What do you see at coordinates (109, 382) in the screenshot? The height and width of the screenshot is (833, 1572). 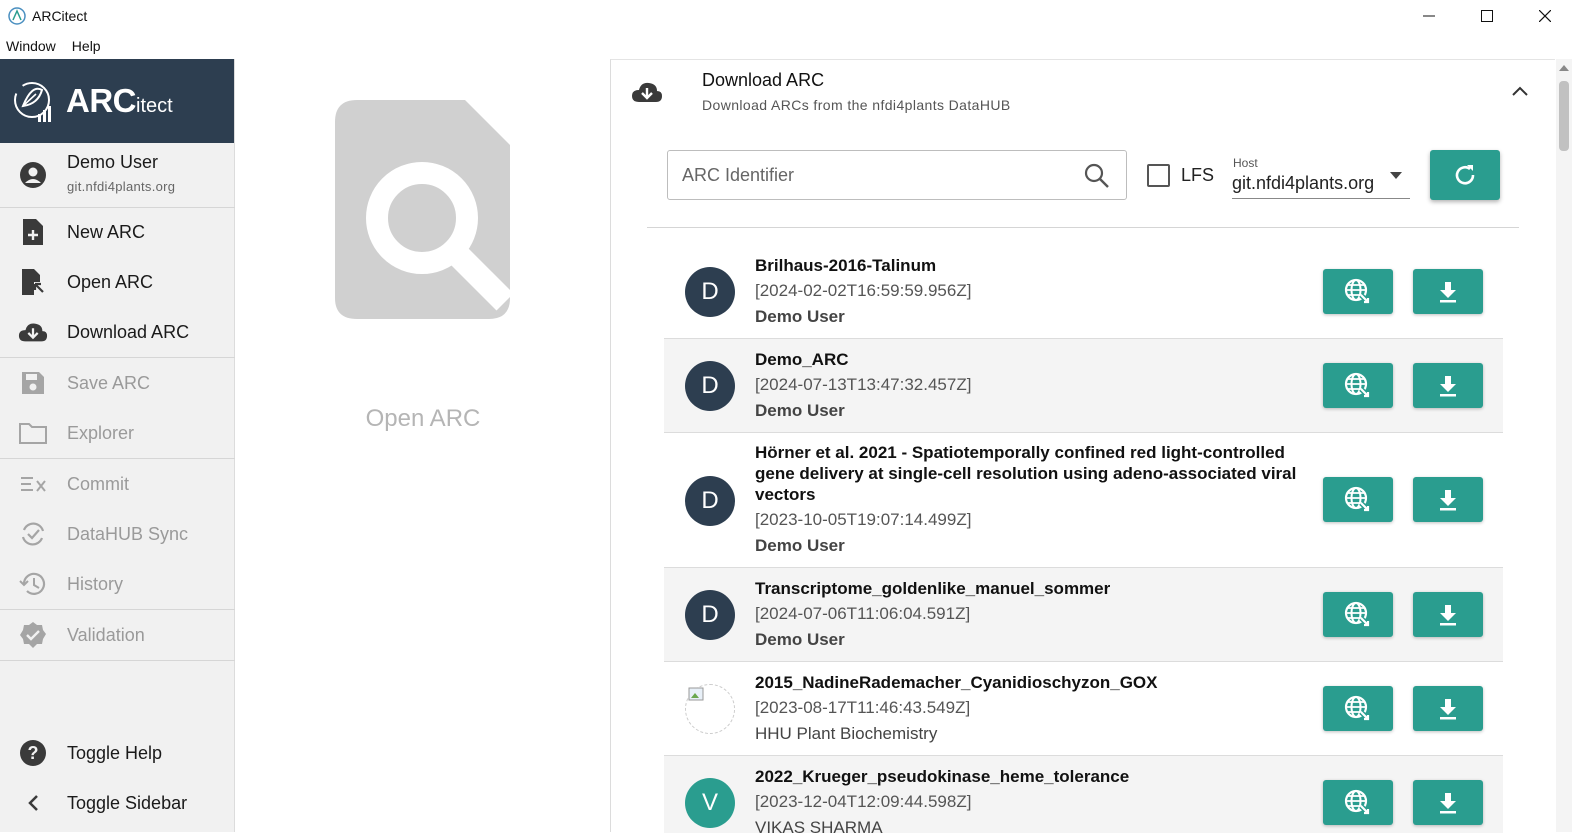 I see `sidebar-item-label: Save ARC` at bounding box center [109, 382].